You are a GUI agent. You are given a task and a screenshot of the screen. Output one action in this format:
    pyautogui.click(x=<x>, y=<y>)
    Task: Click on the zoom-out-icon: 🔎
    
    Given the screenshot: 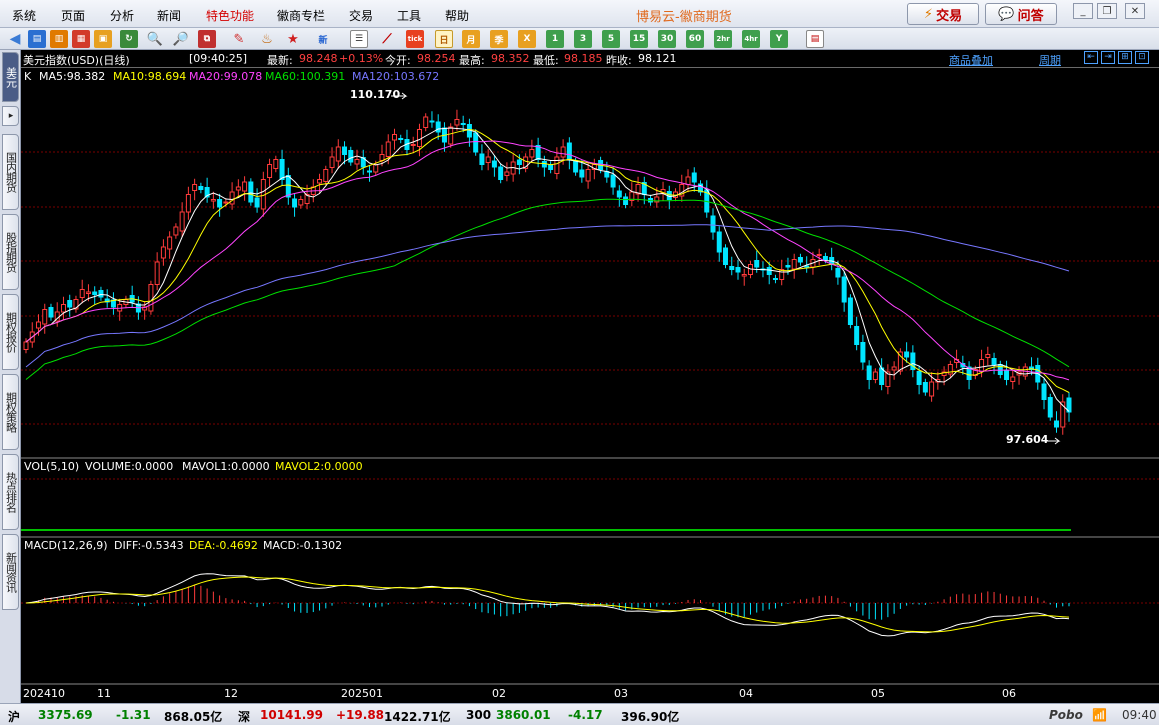 What is the action you would take?
    pyautogui.click(x=181, y=39)
    